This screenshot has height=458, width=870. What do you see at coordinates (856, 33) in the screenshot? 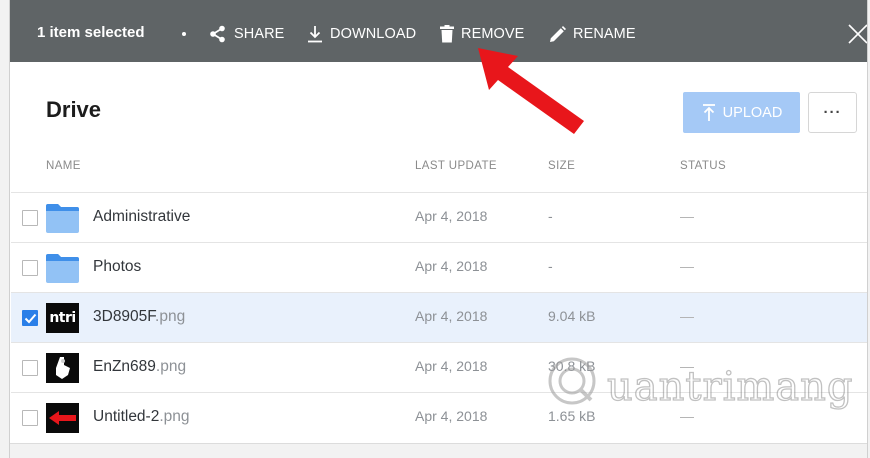
I see `close-icon` at bounding box center [856, 33].